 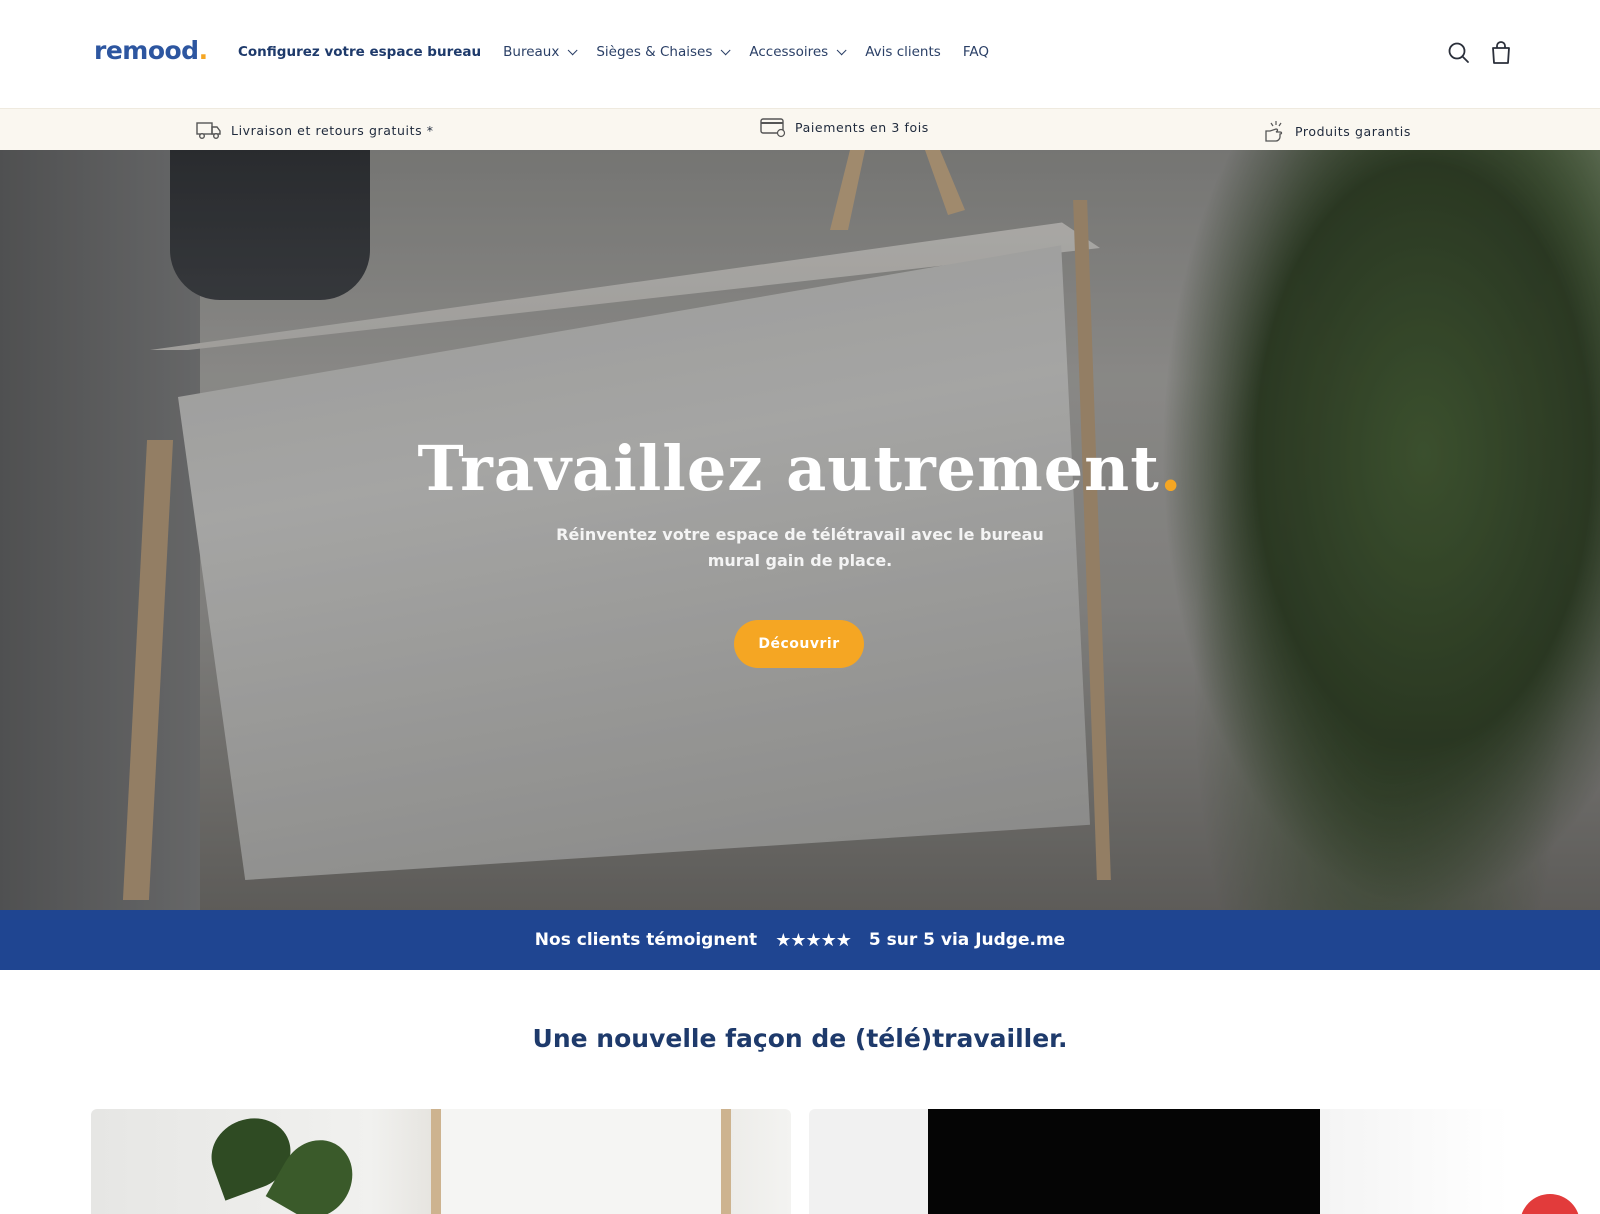 What do you see at coordinates (581, 1161) in the screenshot?
I see `card-image-desk` at bounding box center [581, 1161].